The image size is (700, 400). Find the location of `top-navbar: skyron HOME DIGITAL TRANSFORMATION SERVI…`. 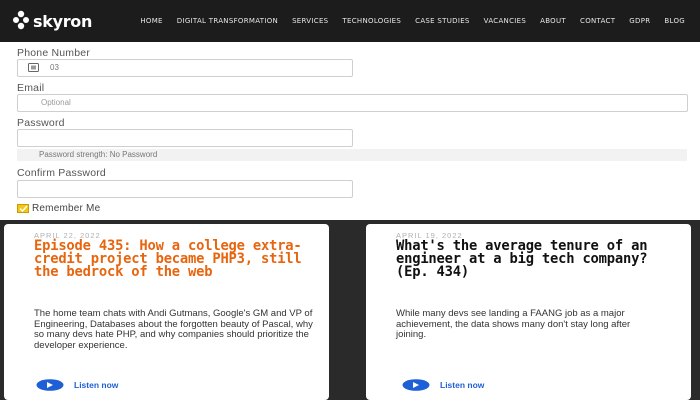

top-navbar: skyron HOME DIGITAL TRANSFORMATION SERVI… is located at coordinates (350, 21).